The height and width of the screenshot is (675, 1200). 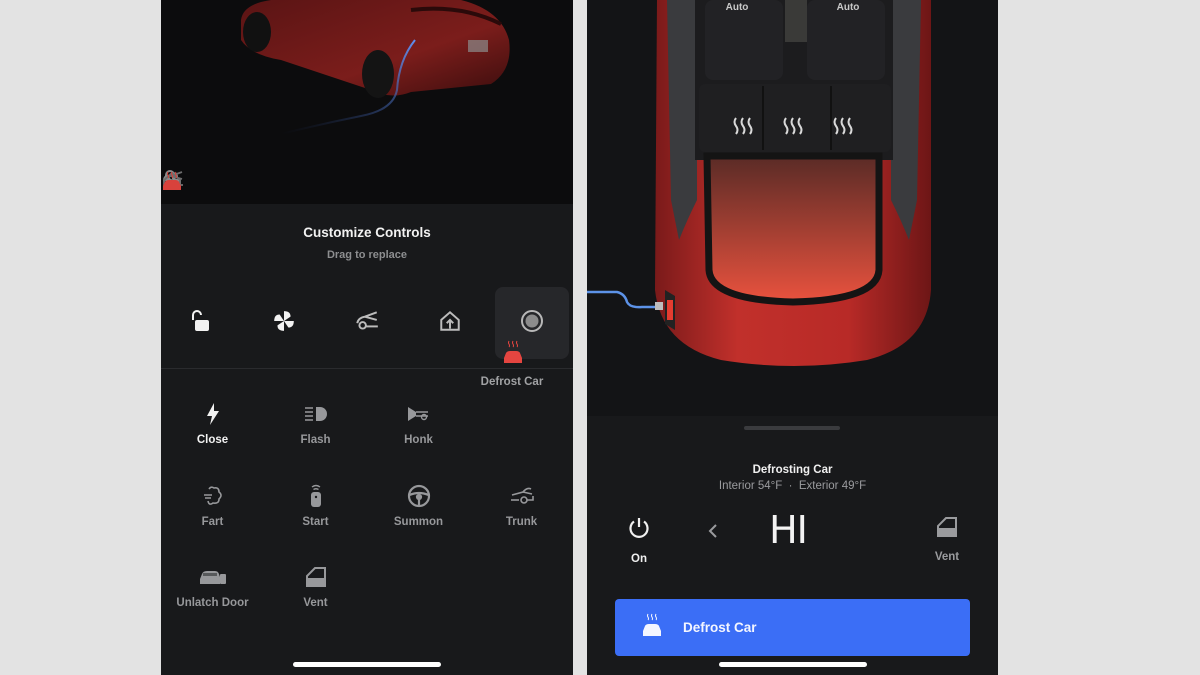 What do you see at coordinates (418, 440) in the screenshot?
I see `control-label: Honk` at bounding box center [418, 440].